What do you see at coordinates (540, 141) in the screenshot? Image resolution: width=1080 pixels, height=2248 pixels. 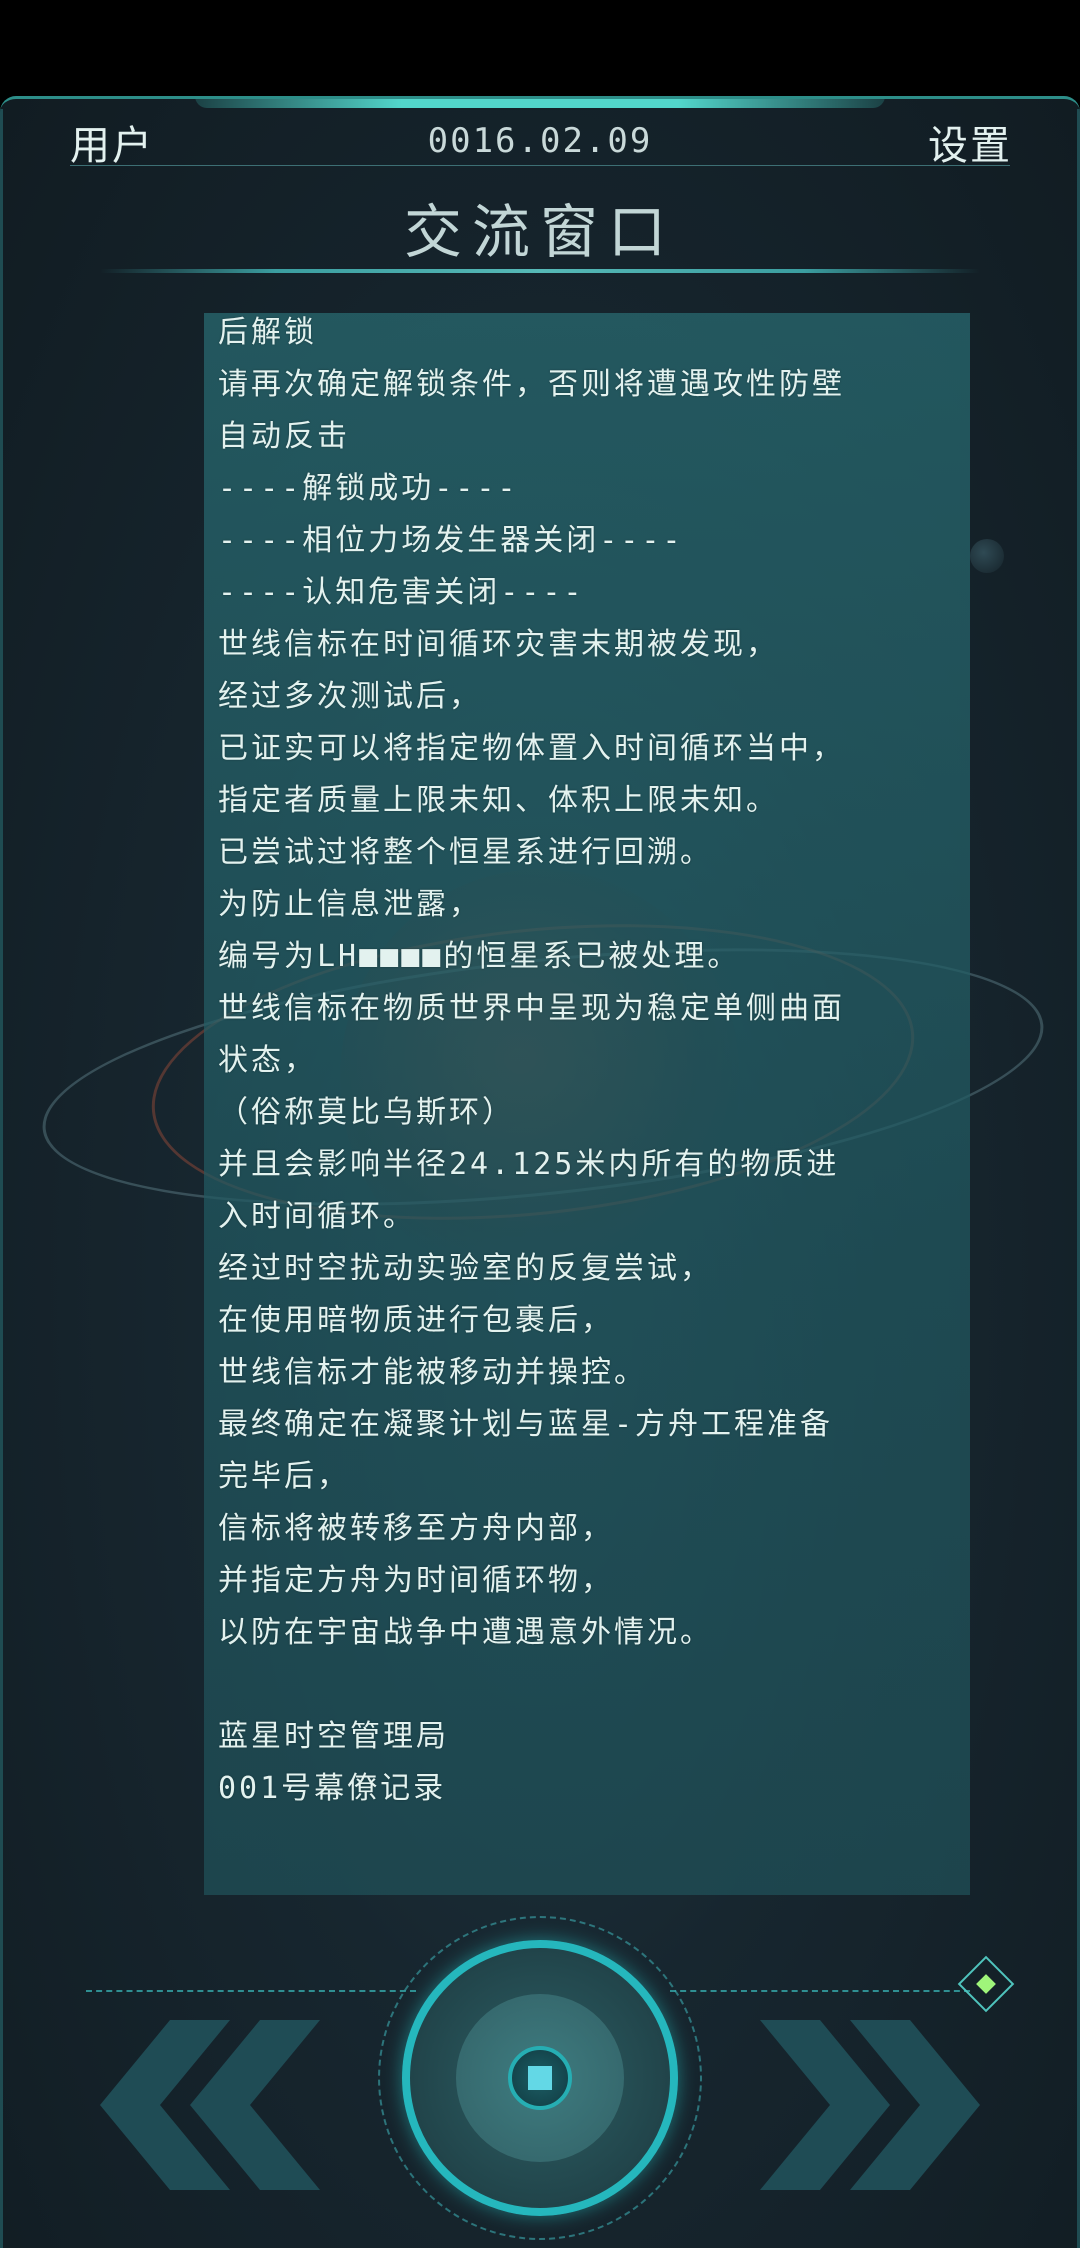 I see `game-date: 0016.02.09` at bounding box center [540, 141].